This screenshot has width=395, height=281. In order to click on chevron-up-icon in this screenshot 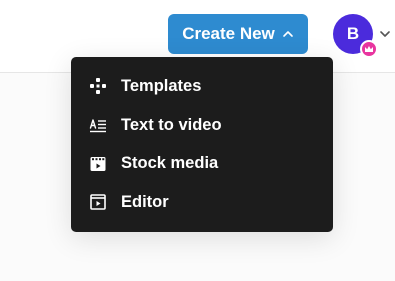, I will do `click(287, 34)`.